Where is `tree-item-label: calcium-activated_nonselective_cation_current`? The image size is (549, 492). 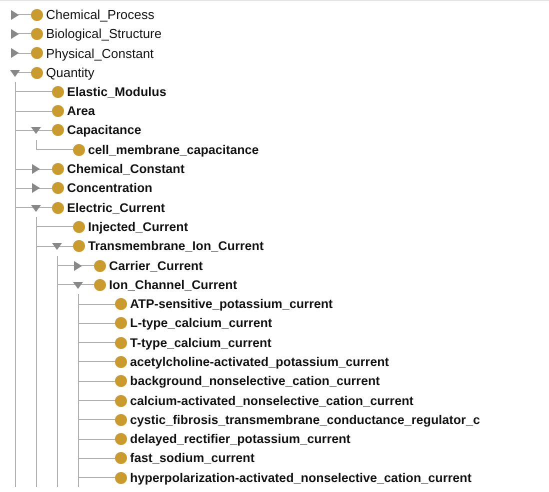
tree-item-label: calcium-activated_nonselective_cation_current is located at coordinates (272, 401).